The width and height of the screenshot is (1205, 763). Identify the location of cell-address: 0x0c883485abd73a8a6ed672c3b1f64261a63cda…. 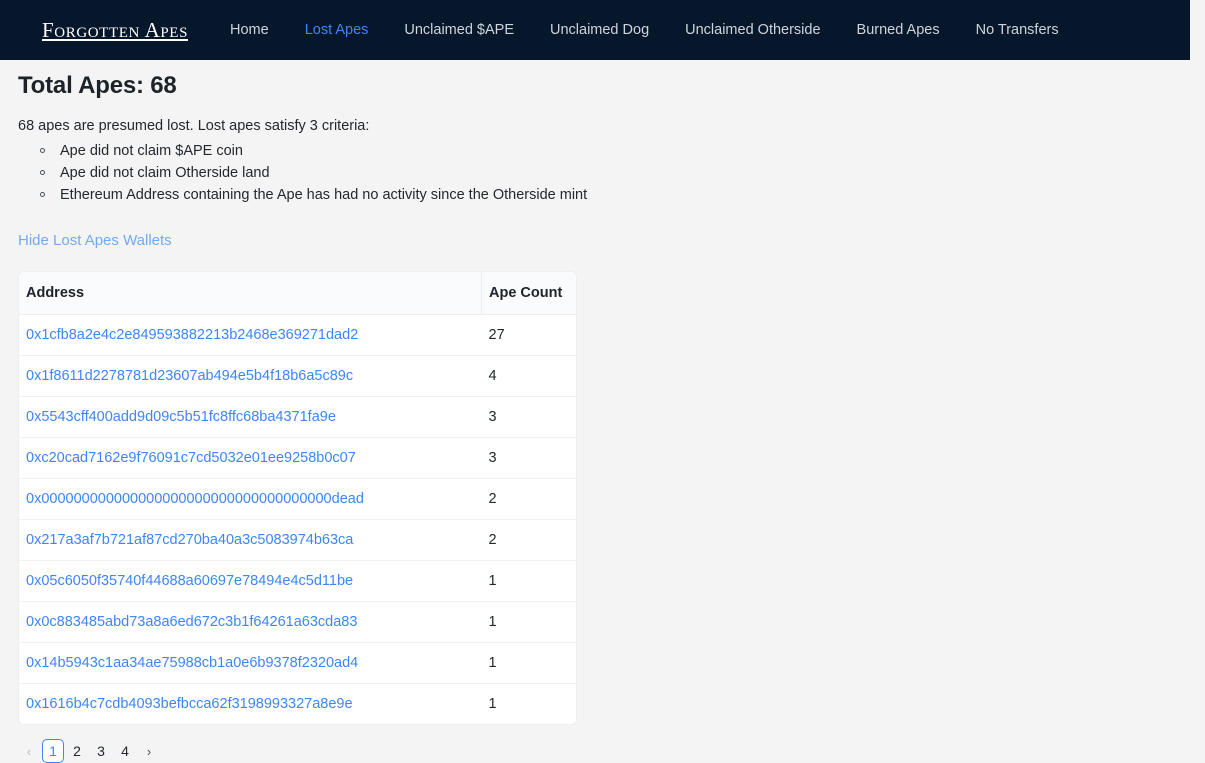
(250, 622).